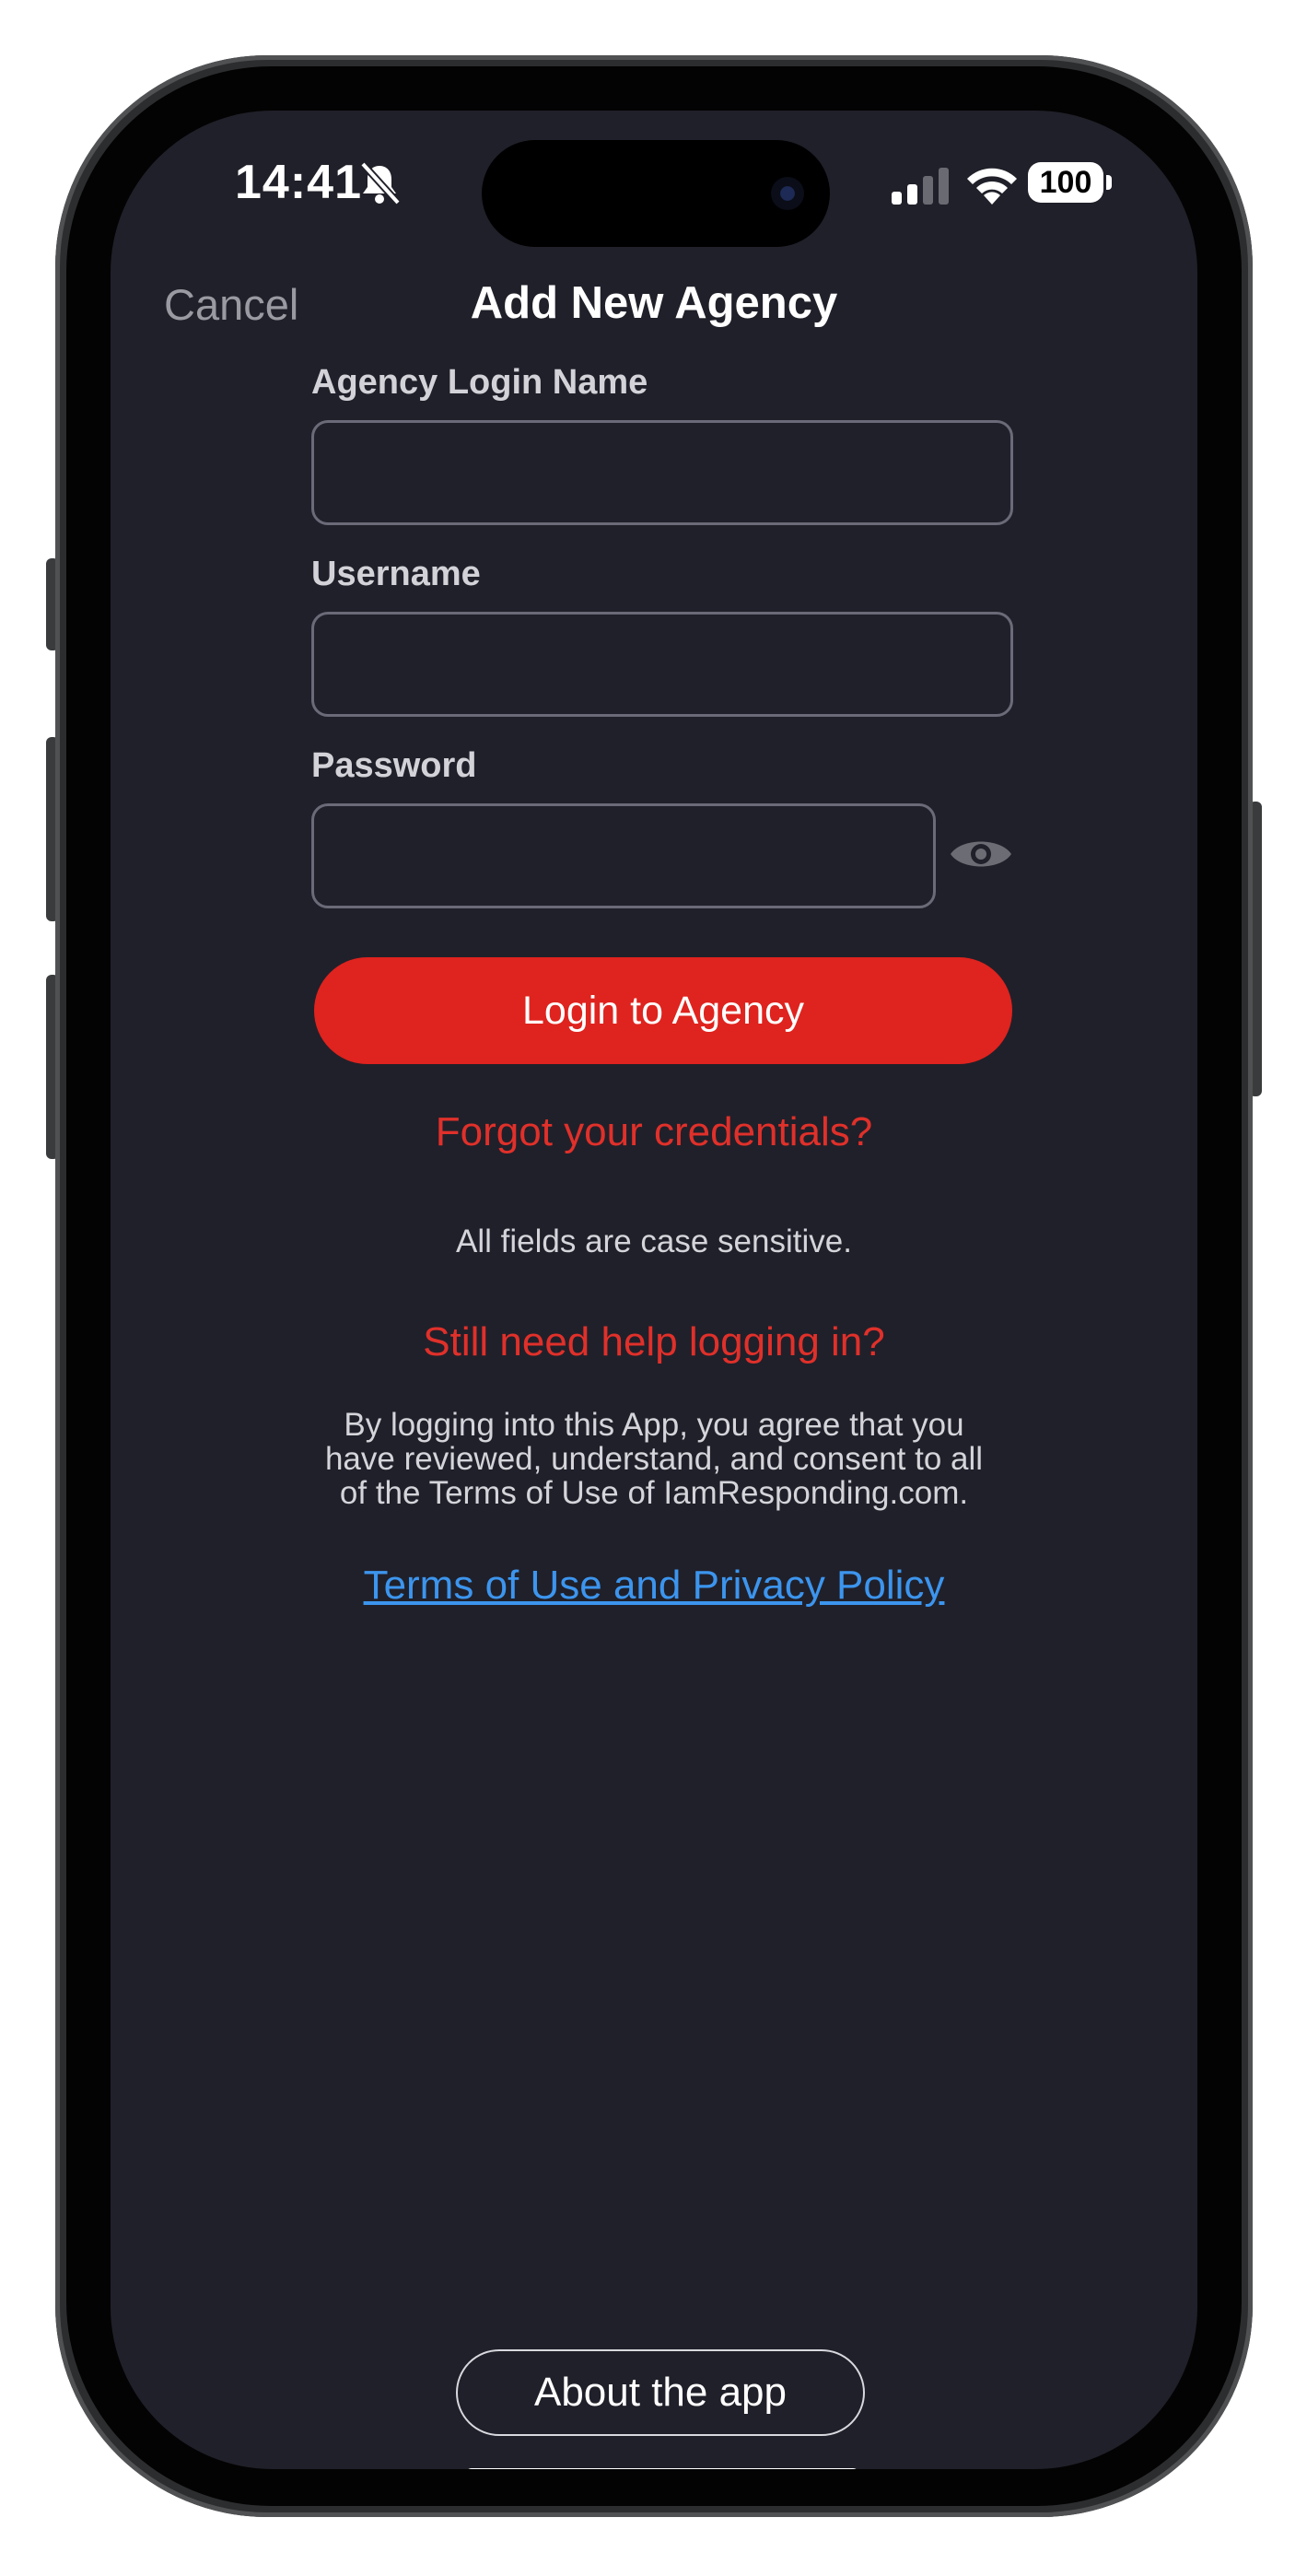 Image resolution: width=1307 pixels, height=2576 pixels. Describe the element at coordinates (396, 574) in the screenshot. I see `username-label: Username` at that location.